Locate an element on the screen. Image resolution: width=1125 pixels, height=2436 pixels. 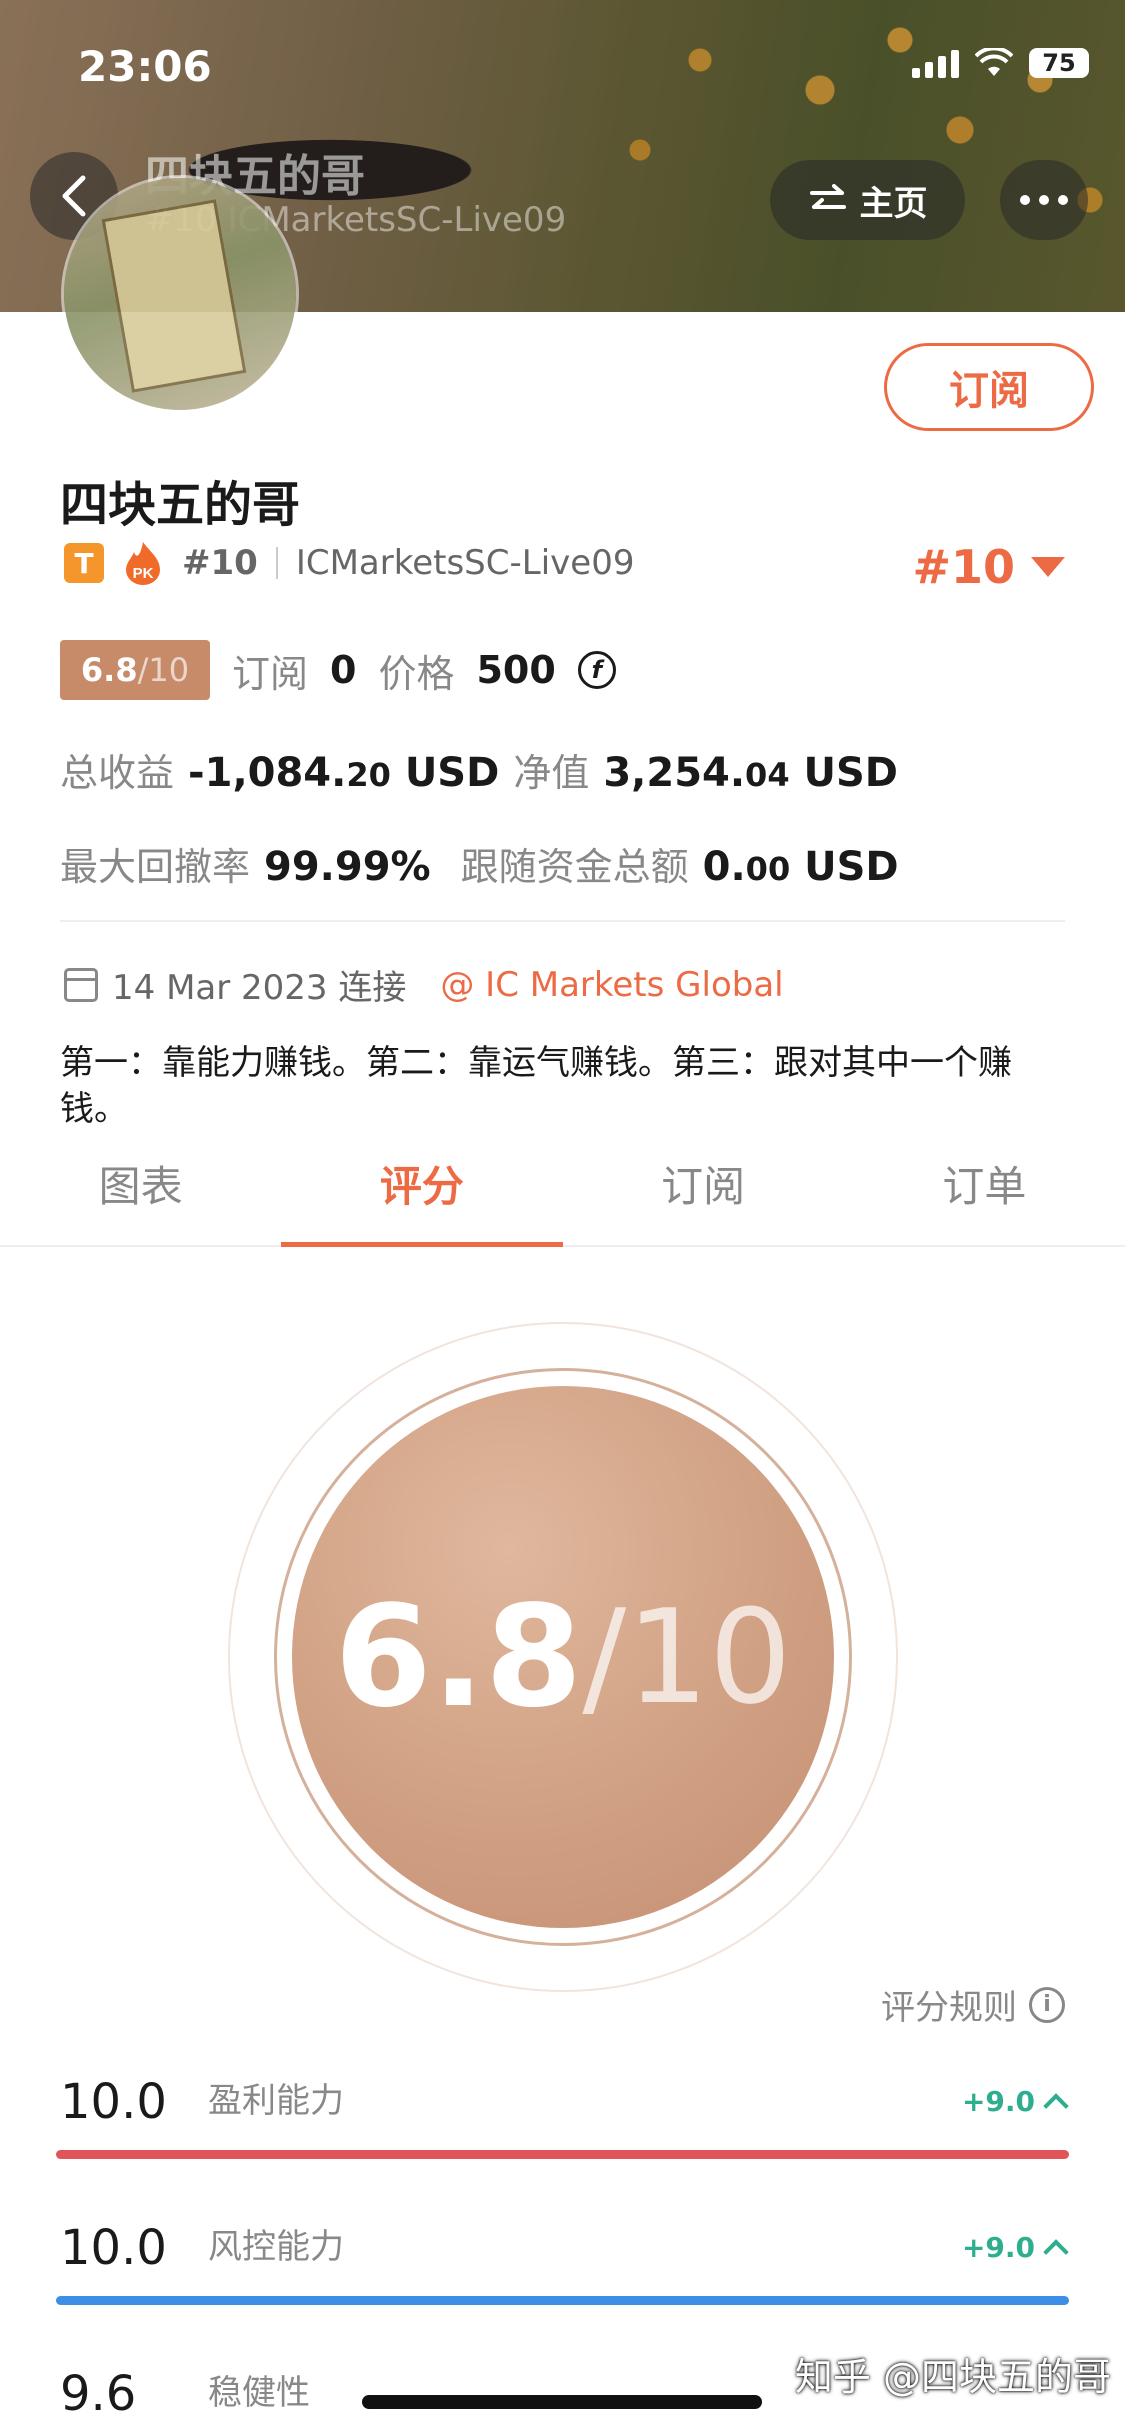
badge-row: T PK #10 ICMarketsSC-Live09 is located at coordinates (349, 563).